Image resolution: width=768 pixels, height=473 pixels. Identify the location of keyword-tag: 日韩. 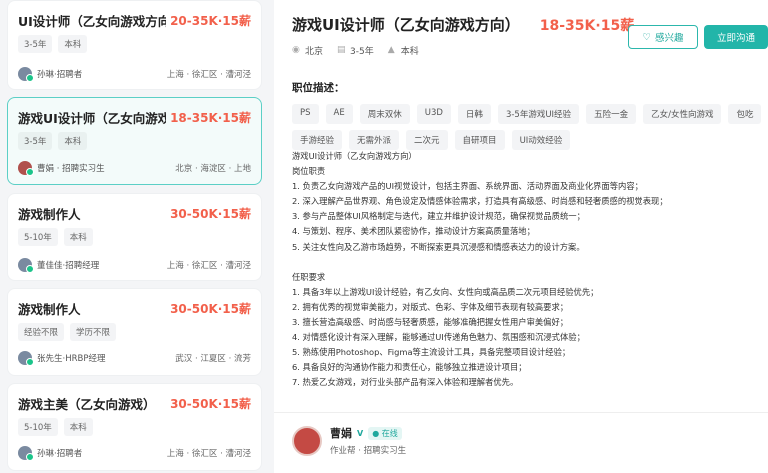
(474, 114).